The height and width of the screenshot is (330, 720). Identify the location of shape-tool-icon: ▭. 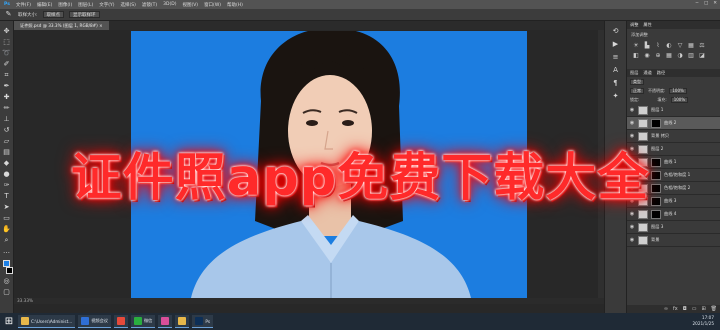
(6, 218).